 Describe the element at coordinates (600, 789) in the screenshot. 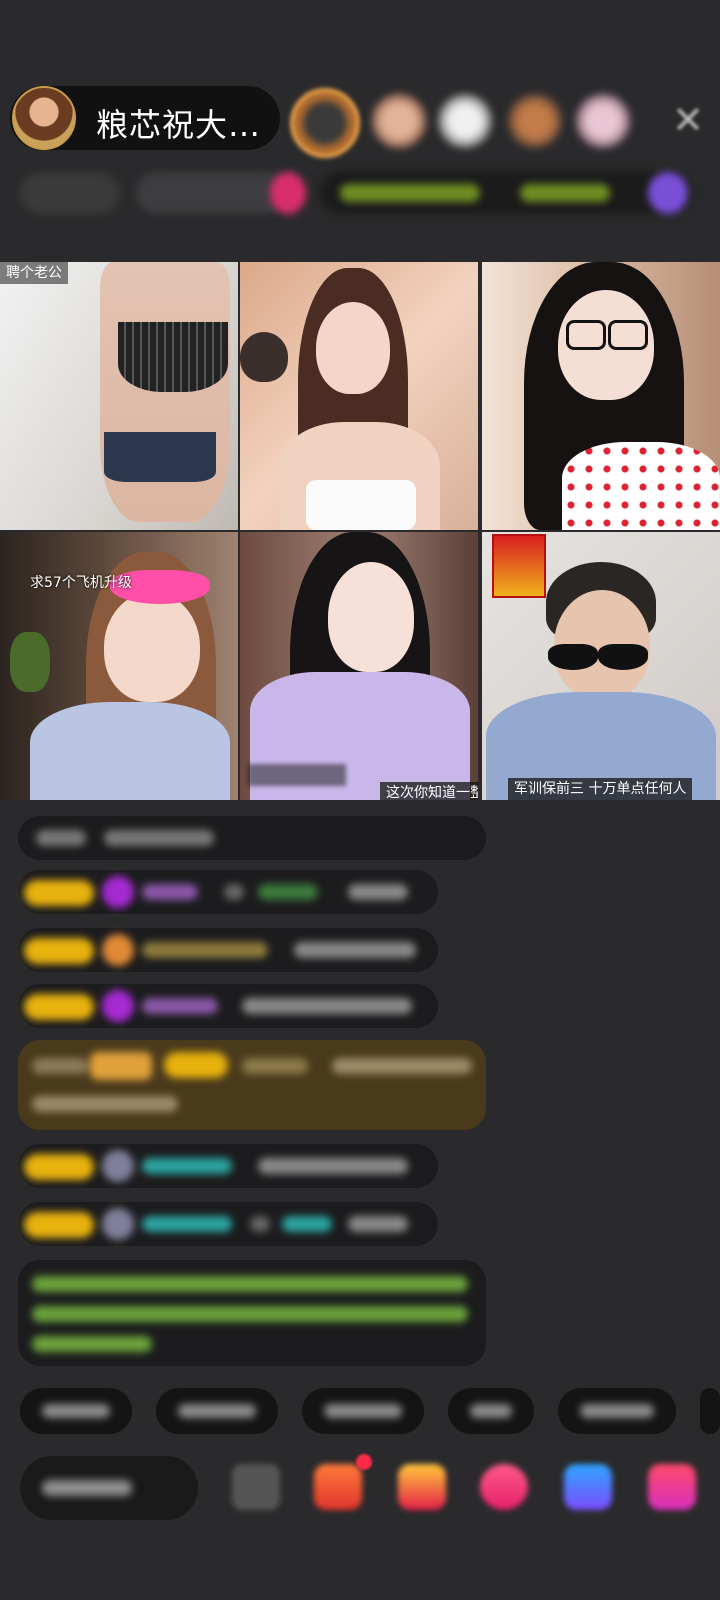

I see `tile-caption: 军训保前三 十万单点任何人` at that location.